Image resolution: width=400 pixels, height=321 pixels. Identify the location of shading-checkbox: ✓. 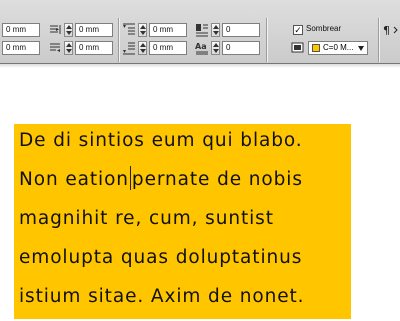
(298, 30).